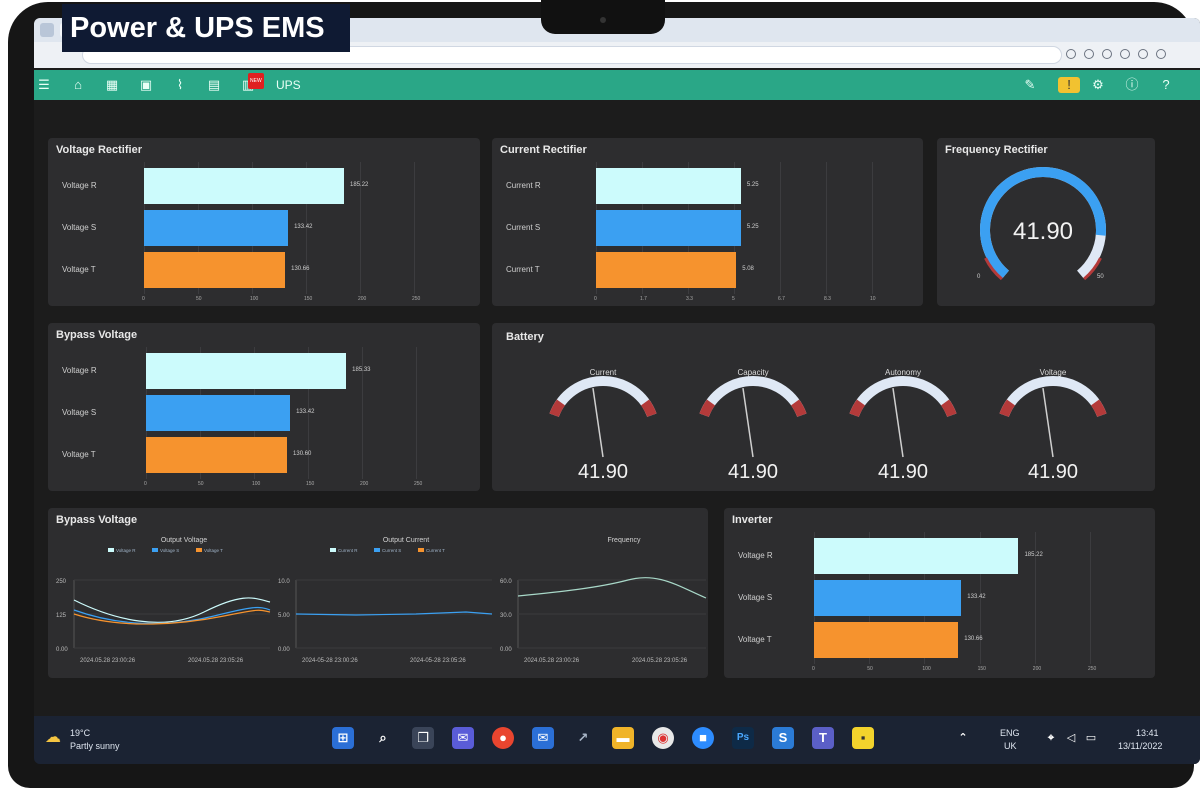 Image resolution: width=1200 pixels, height=789 pixels. Describe the element at coordinates (863, 738) in the screenshot. I see `sticky-notes-icon: ▪` at that location.